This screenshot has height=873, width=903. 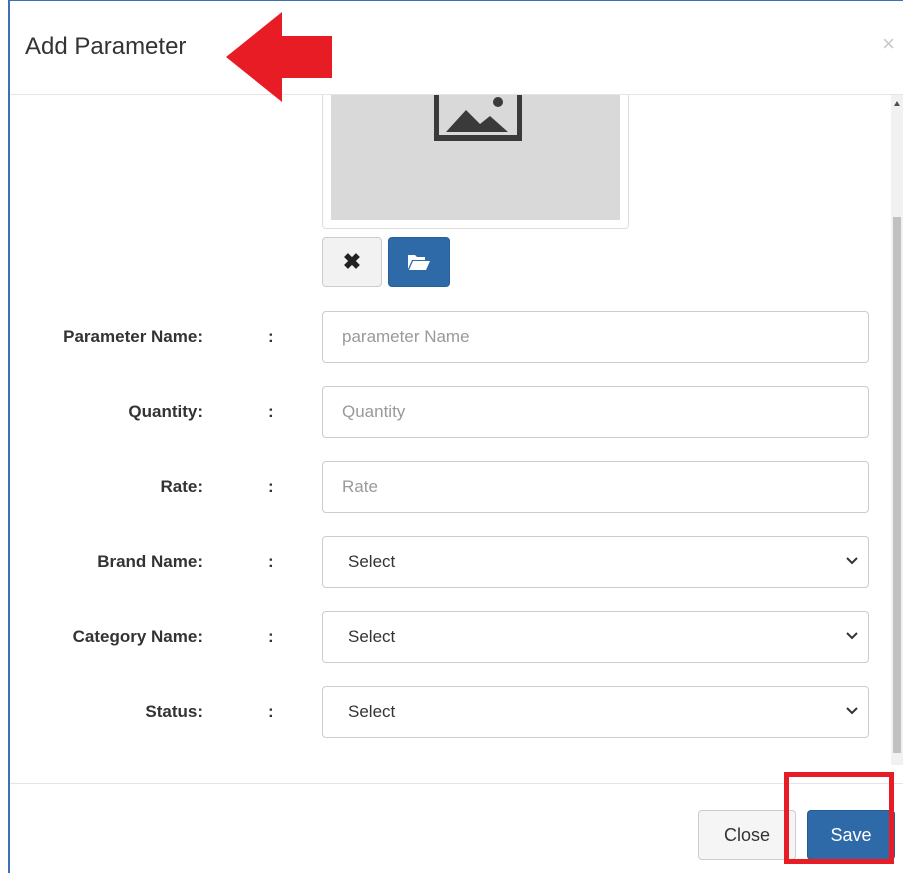 I want to click on modal-header: Add Parameter ×, so click(x=456, y=48).